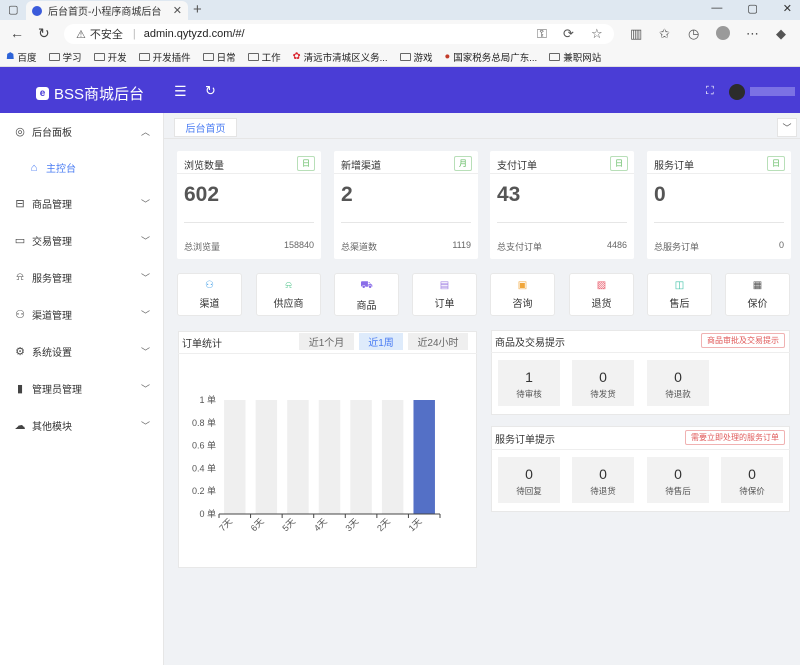 The width and height of the screenshot is (800, 665). I want to click on more-icon: ⋯, so click(752, 34).